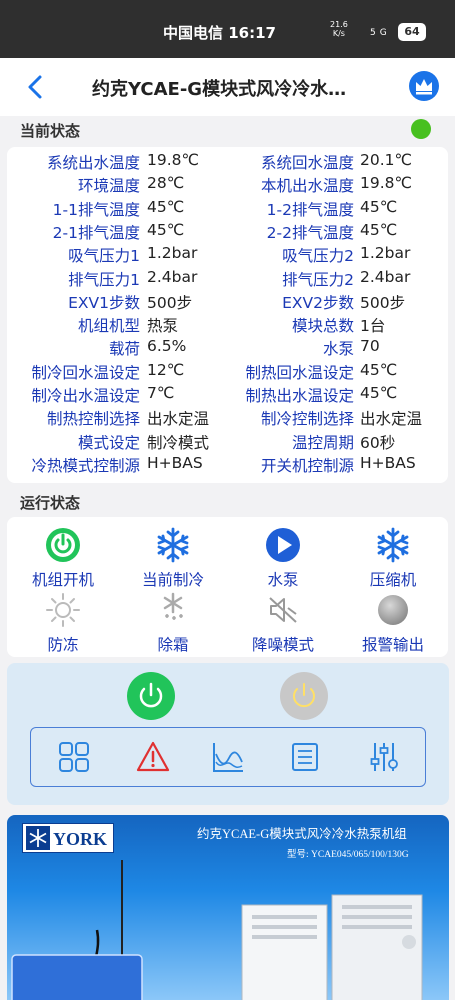 Image resolution: width=455 pixels, height=1000 pixels. Describe the element at coordinates (166, 369) in the screenshot. I see `param-value: 12℃` at that location.